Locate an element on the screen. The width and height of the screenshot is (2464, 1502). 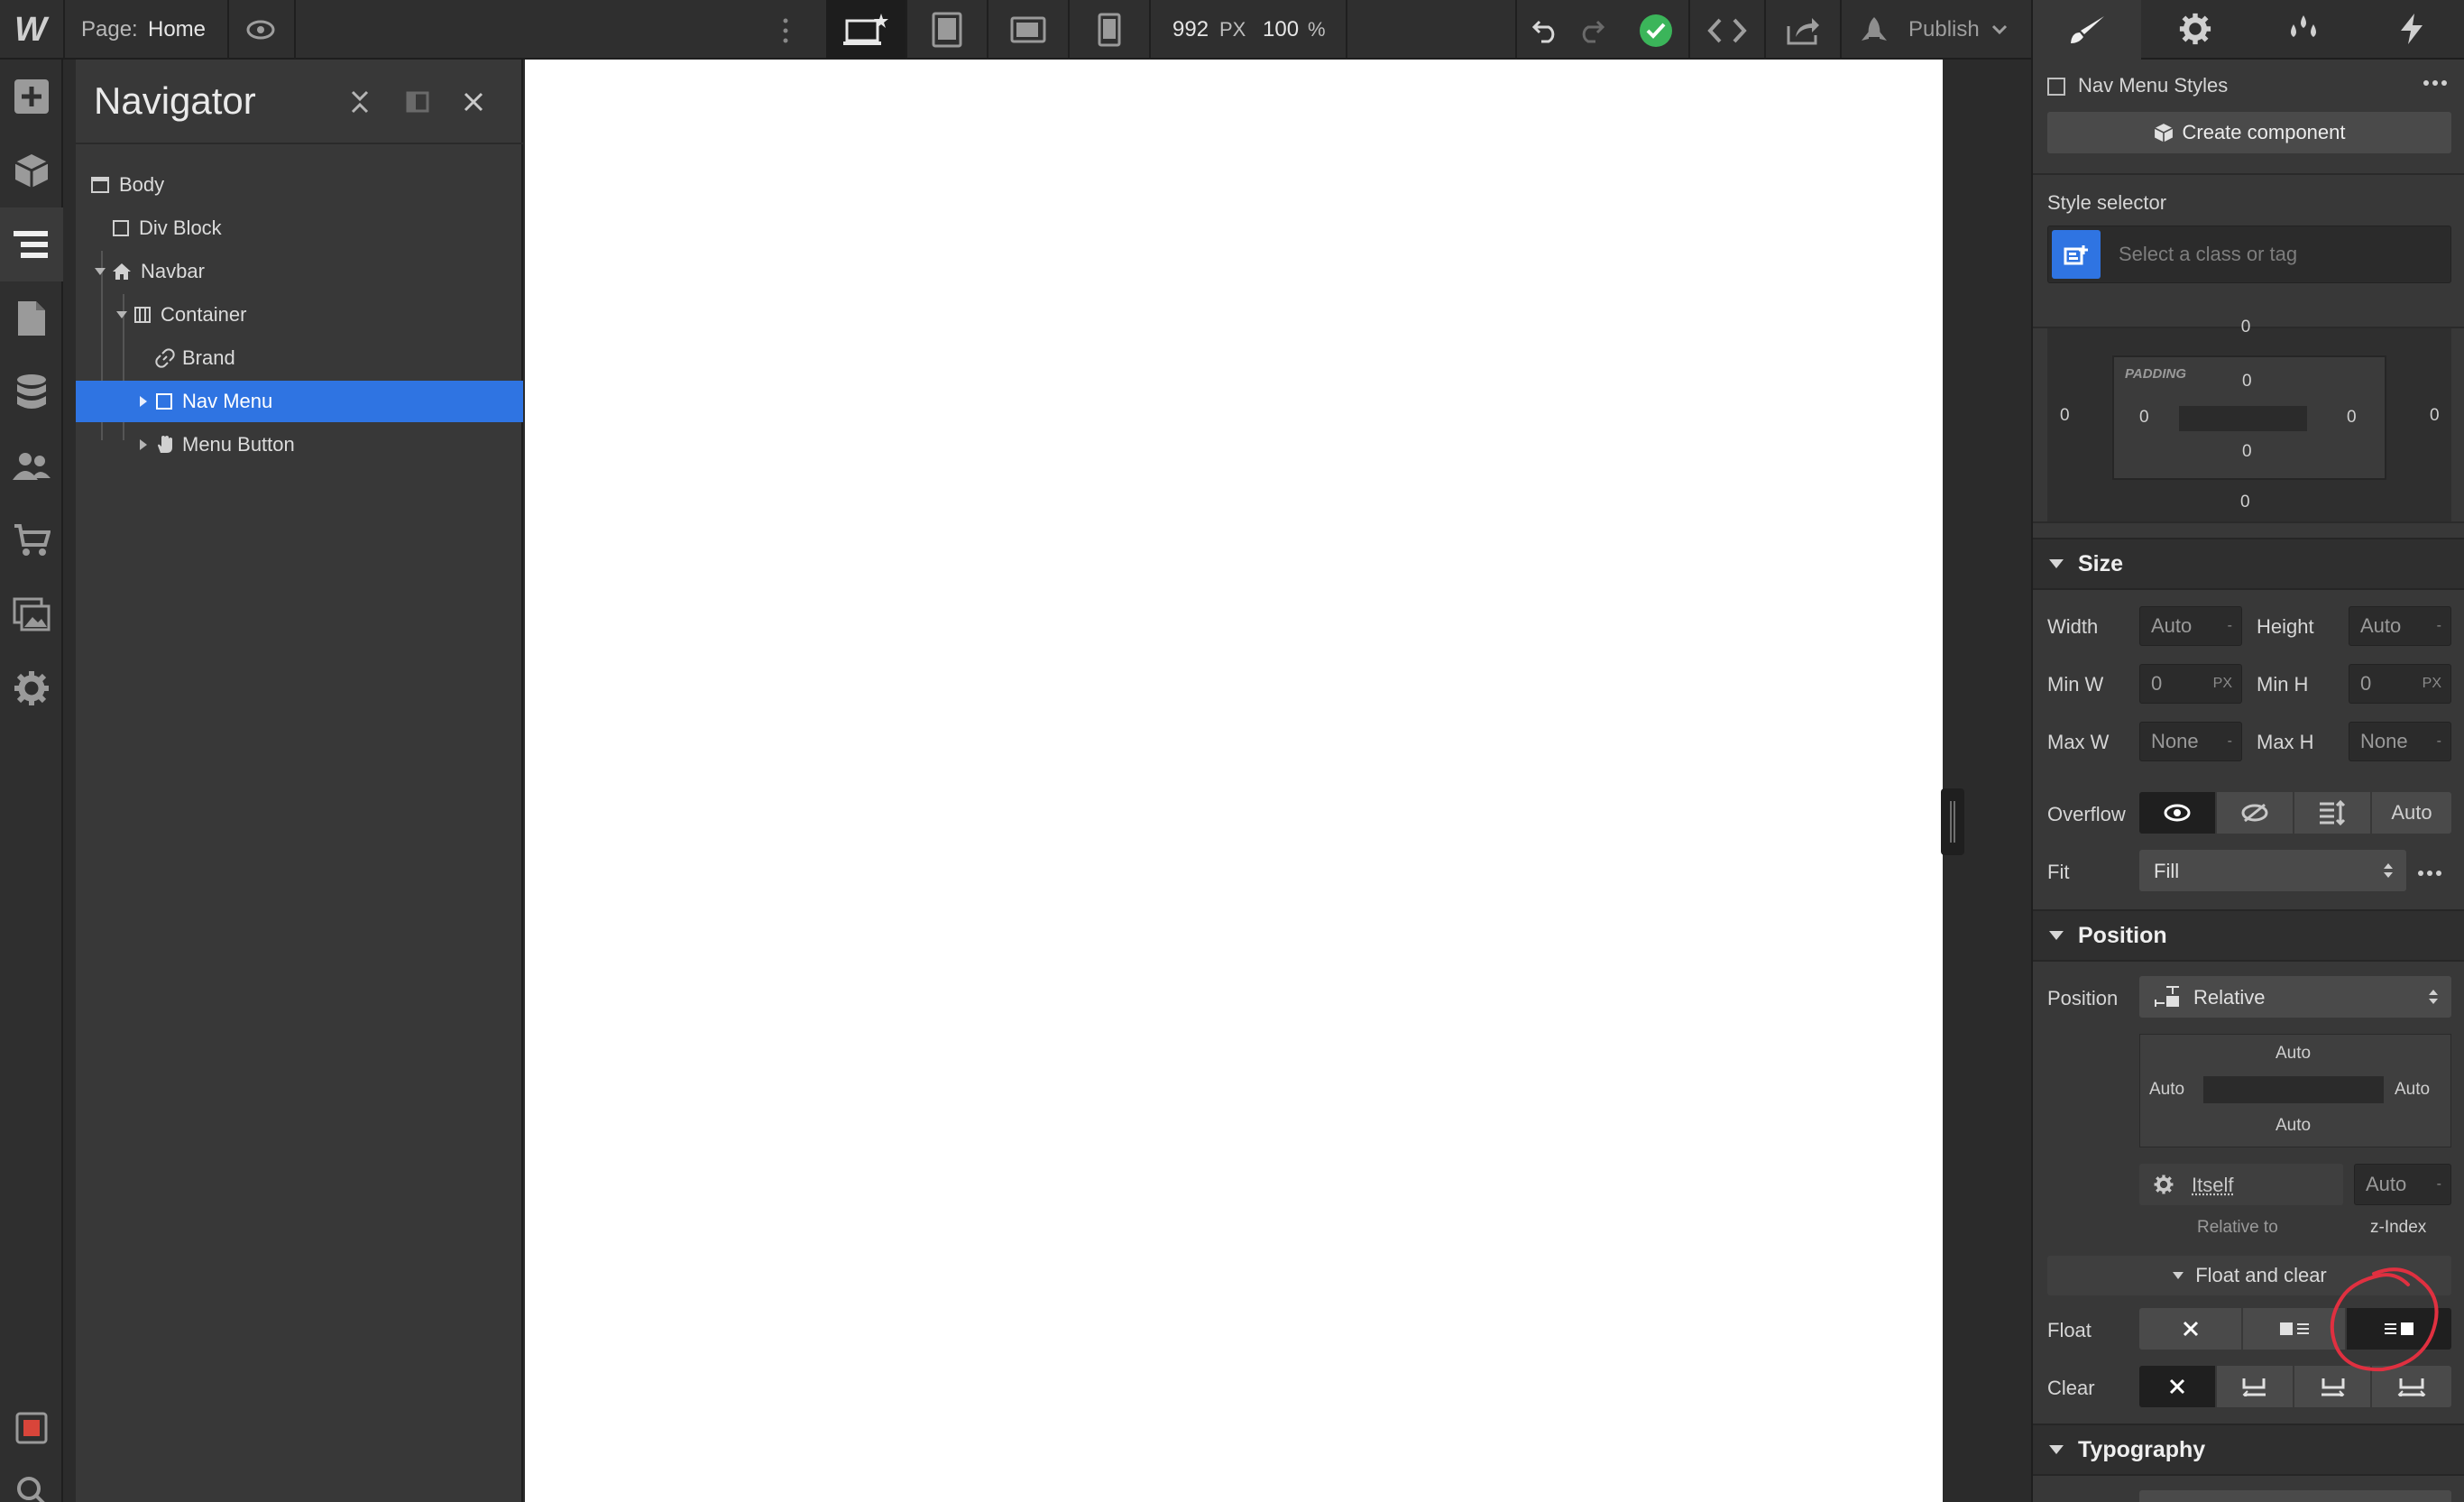
desktop-breakpoint-button is located at coordinates (866, 30).